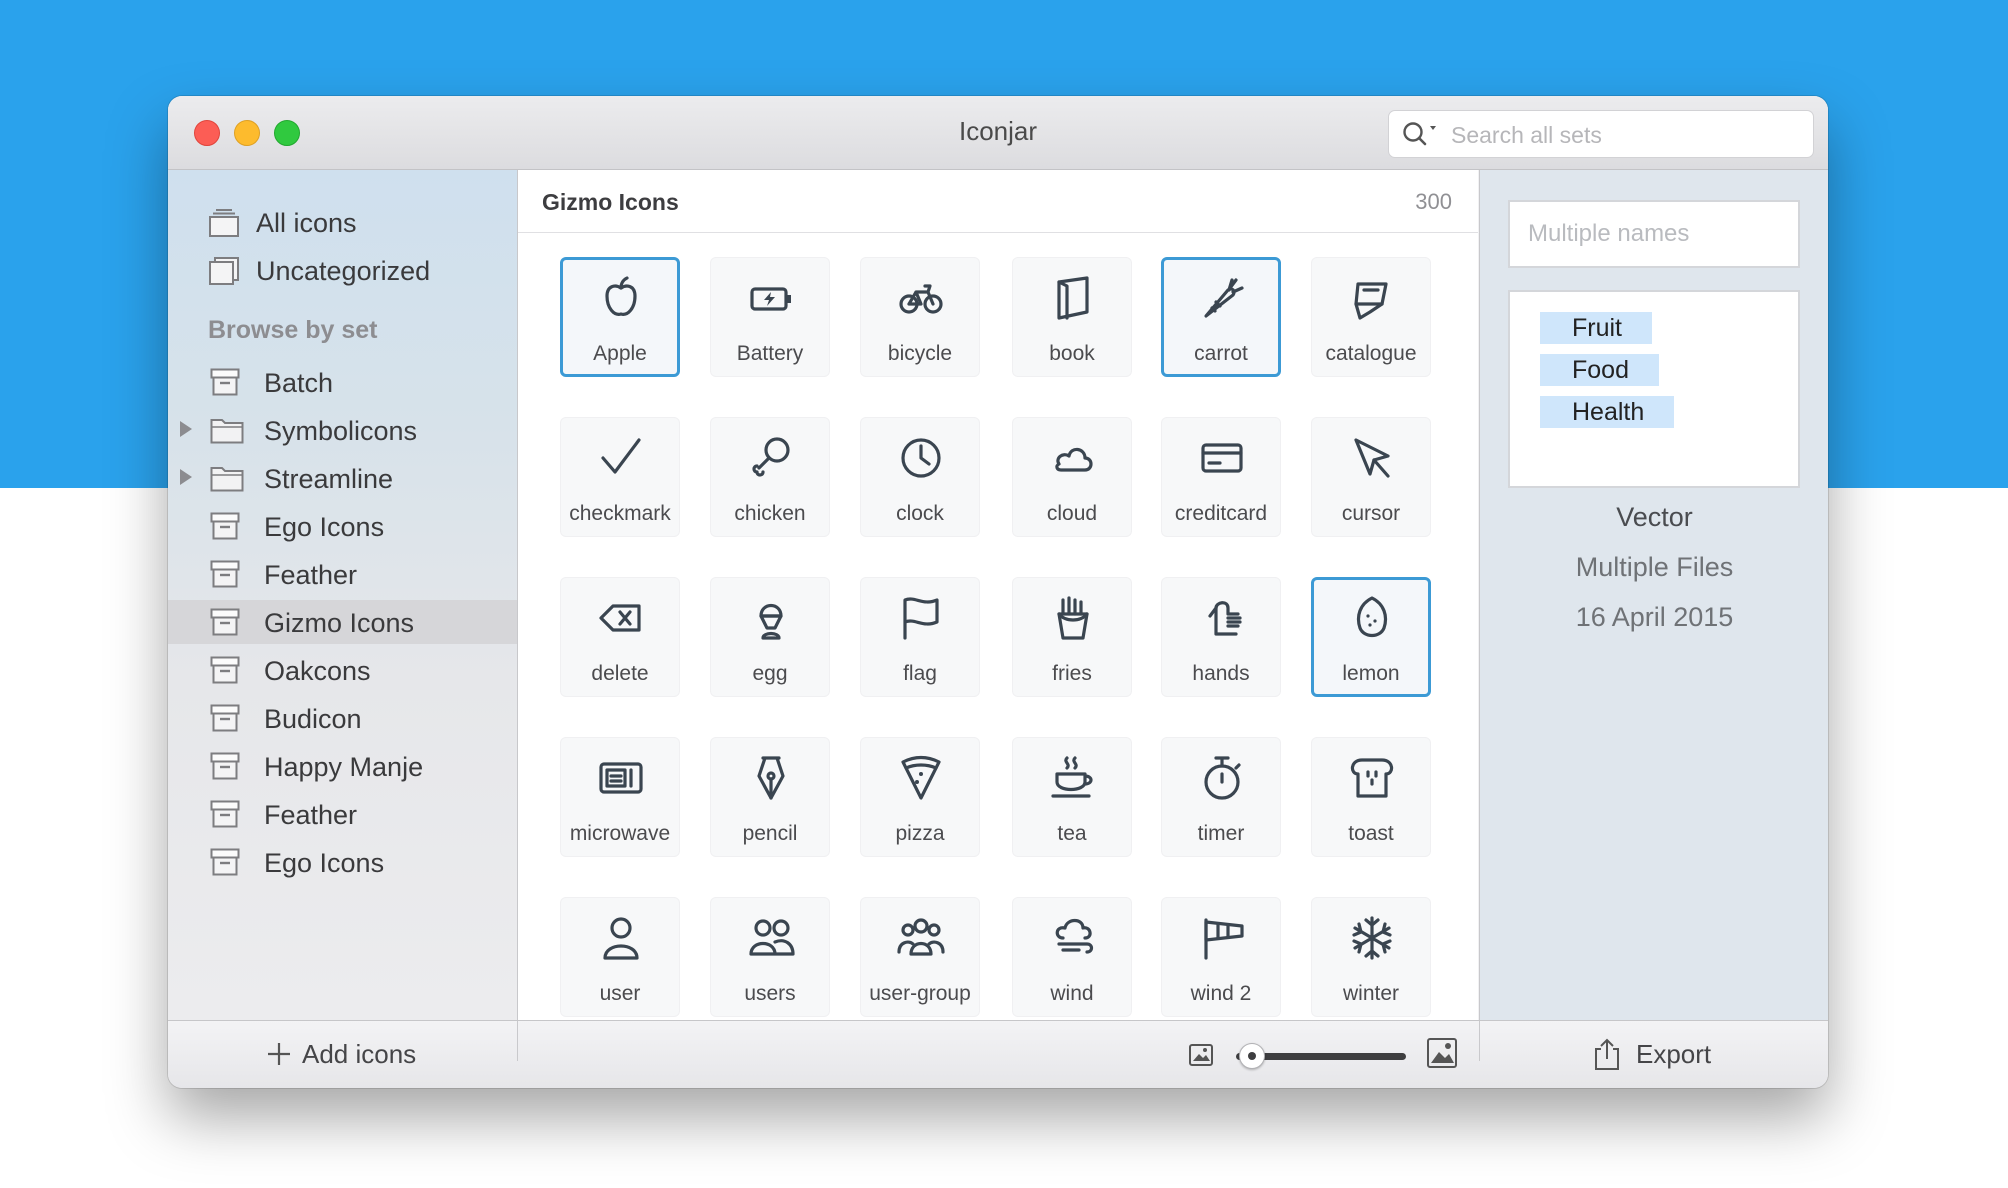 The height and width of the screenshot is (1188, 2008). Describe the element at coordinates (620, 637) in the screenshot. I see `icon-tile: delete` at that location.